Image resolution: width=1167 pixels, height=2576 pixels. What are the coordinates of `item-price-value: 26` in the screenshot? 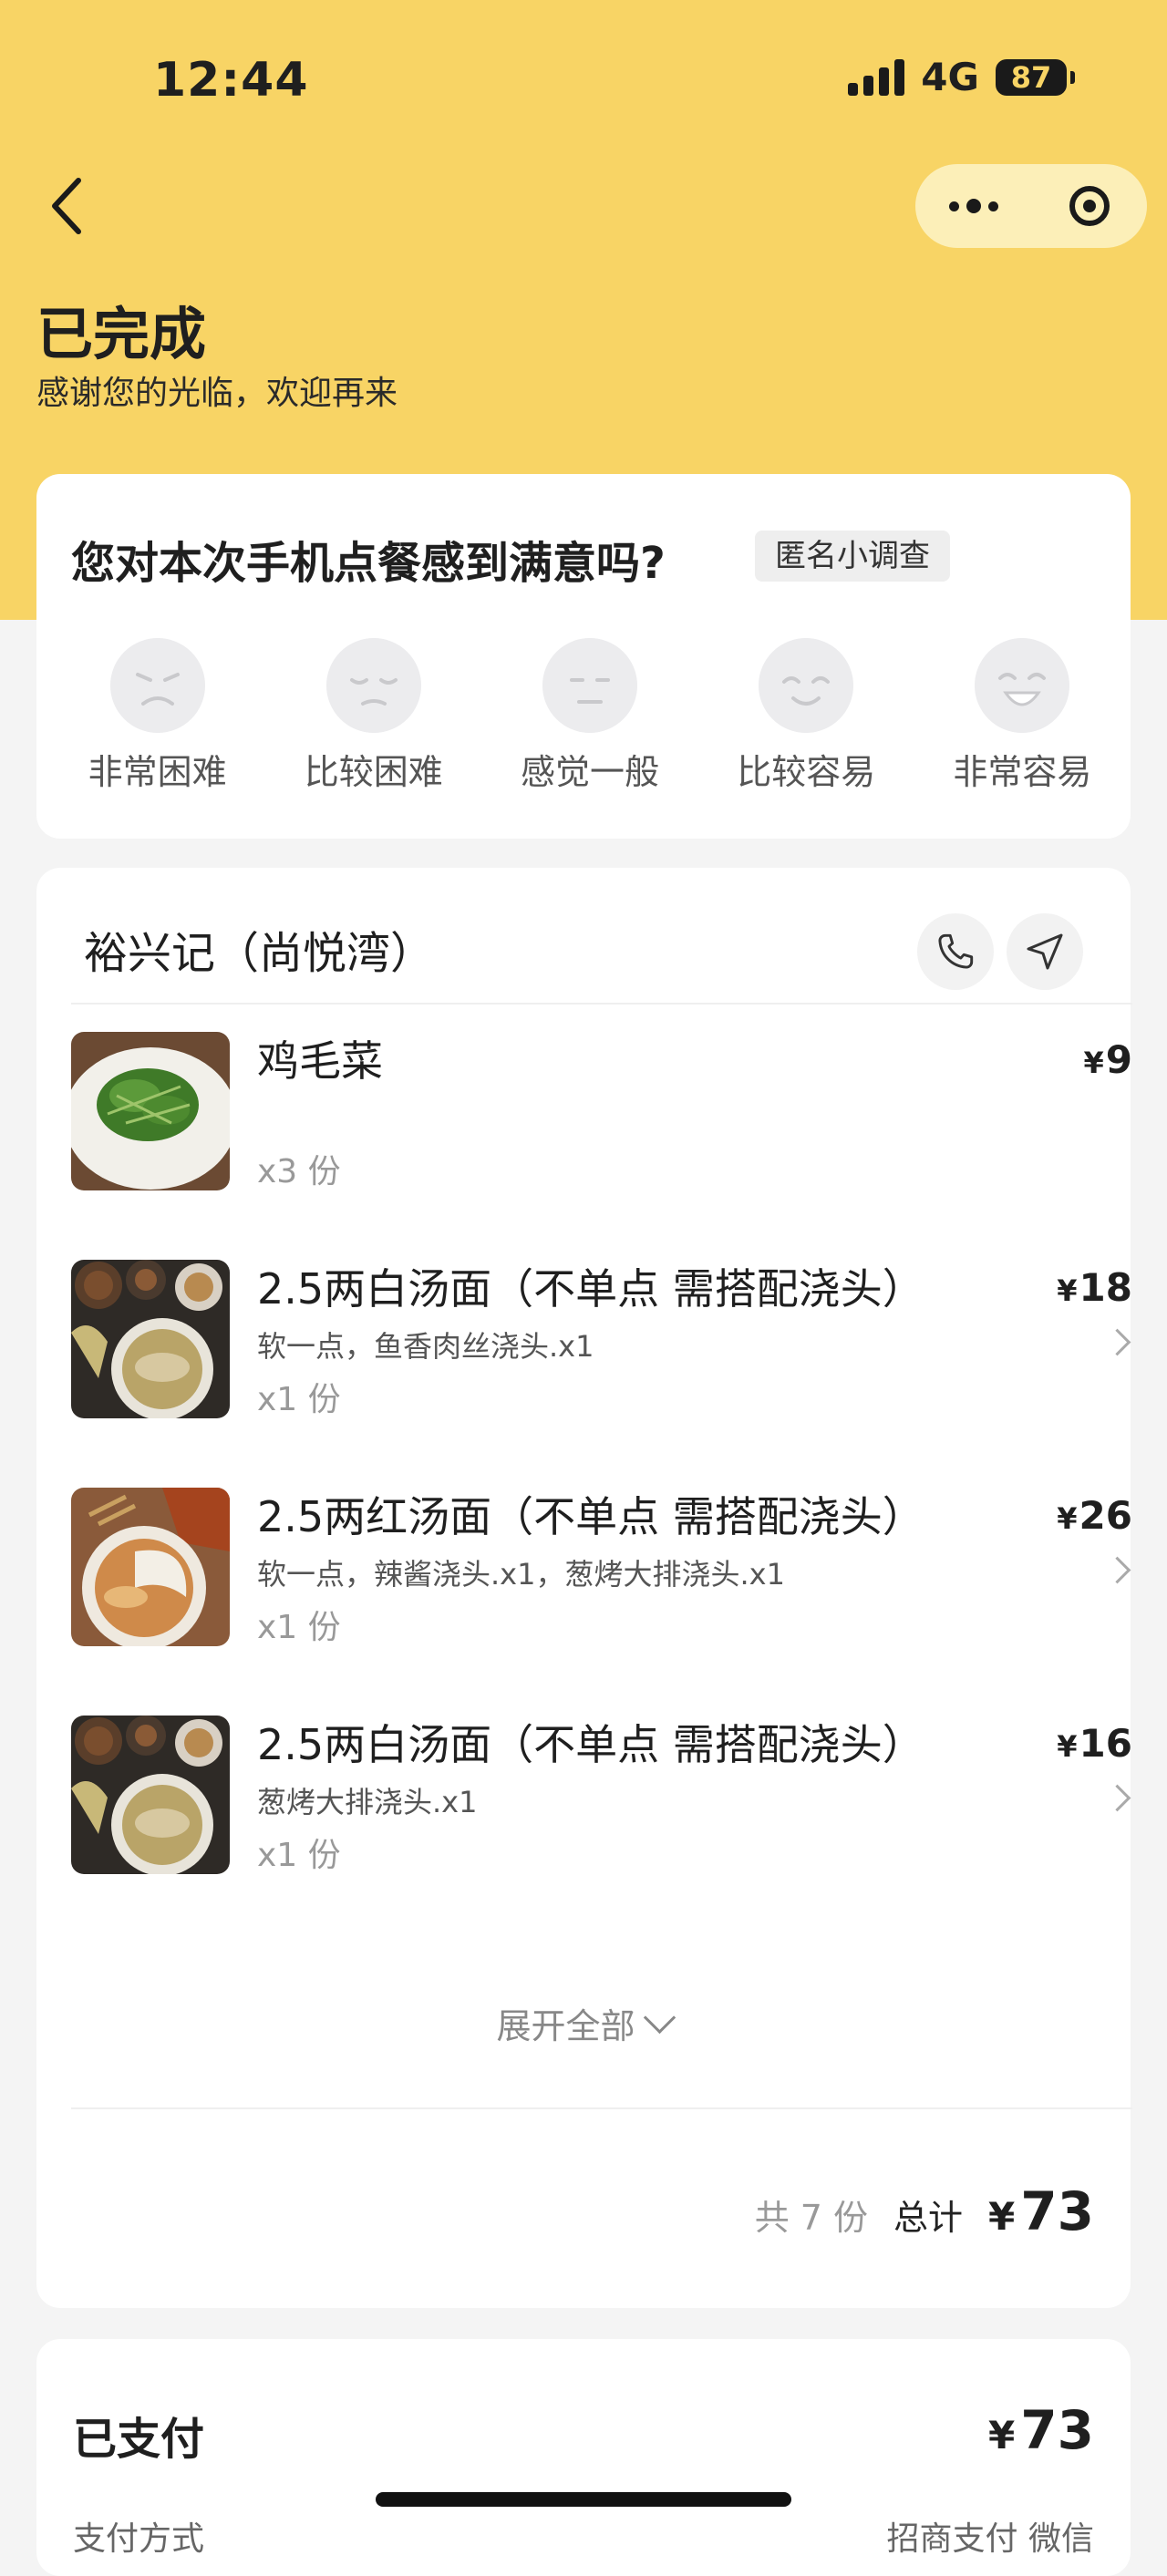 It's located at (1105, 1515).